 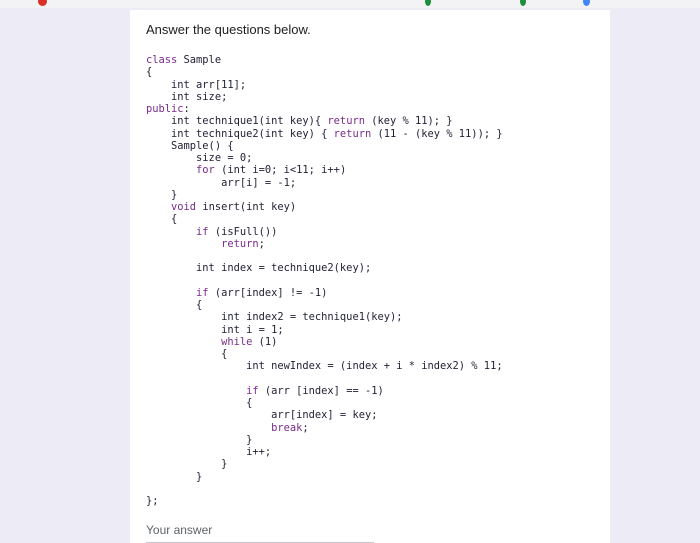 I want to click on code-line: arr[i] = -1;, so click(x=221, y=182).